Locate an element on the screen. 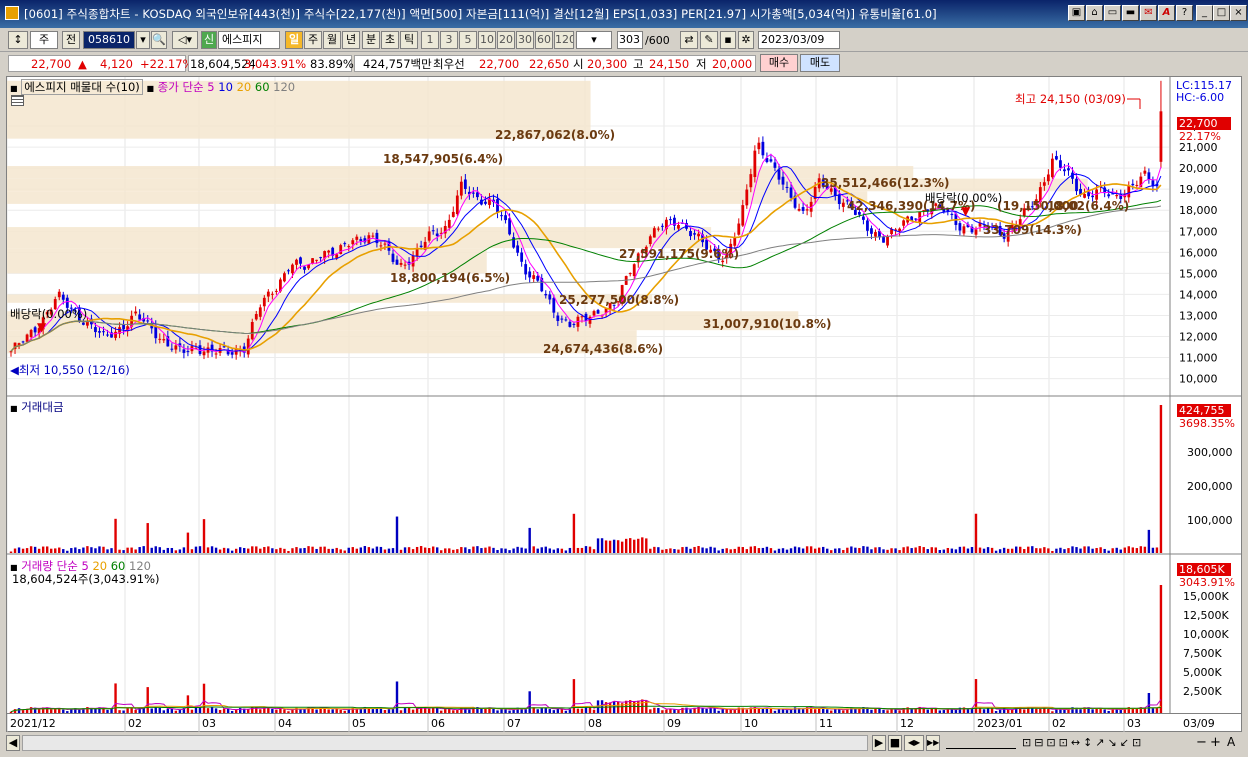  nav-both: ◀▶ is located at coordinates (914, 743).